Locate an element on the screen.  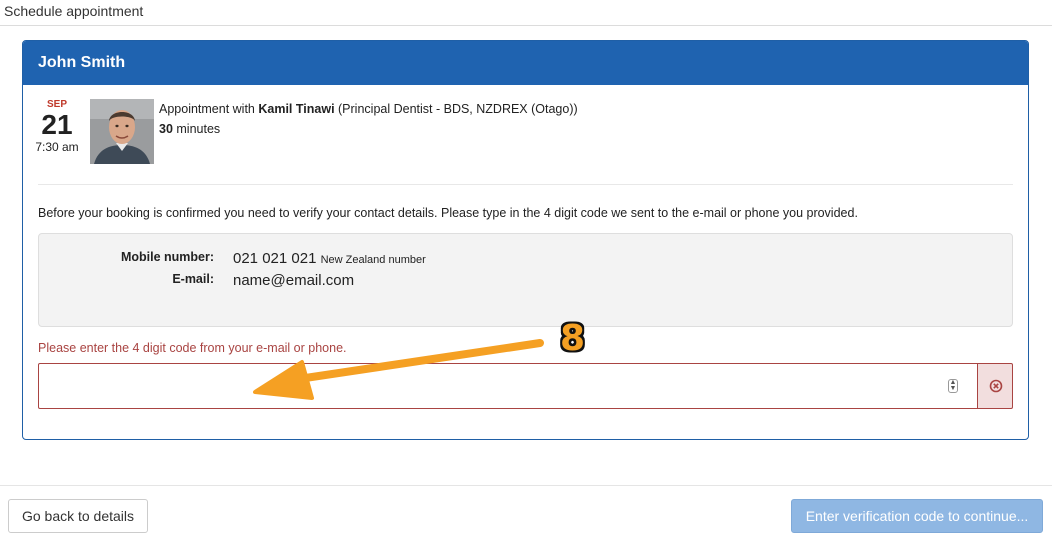
verification-code-group: ▲ ▼ is located at coordinates (525, 386).